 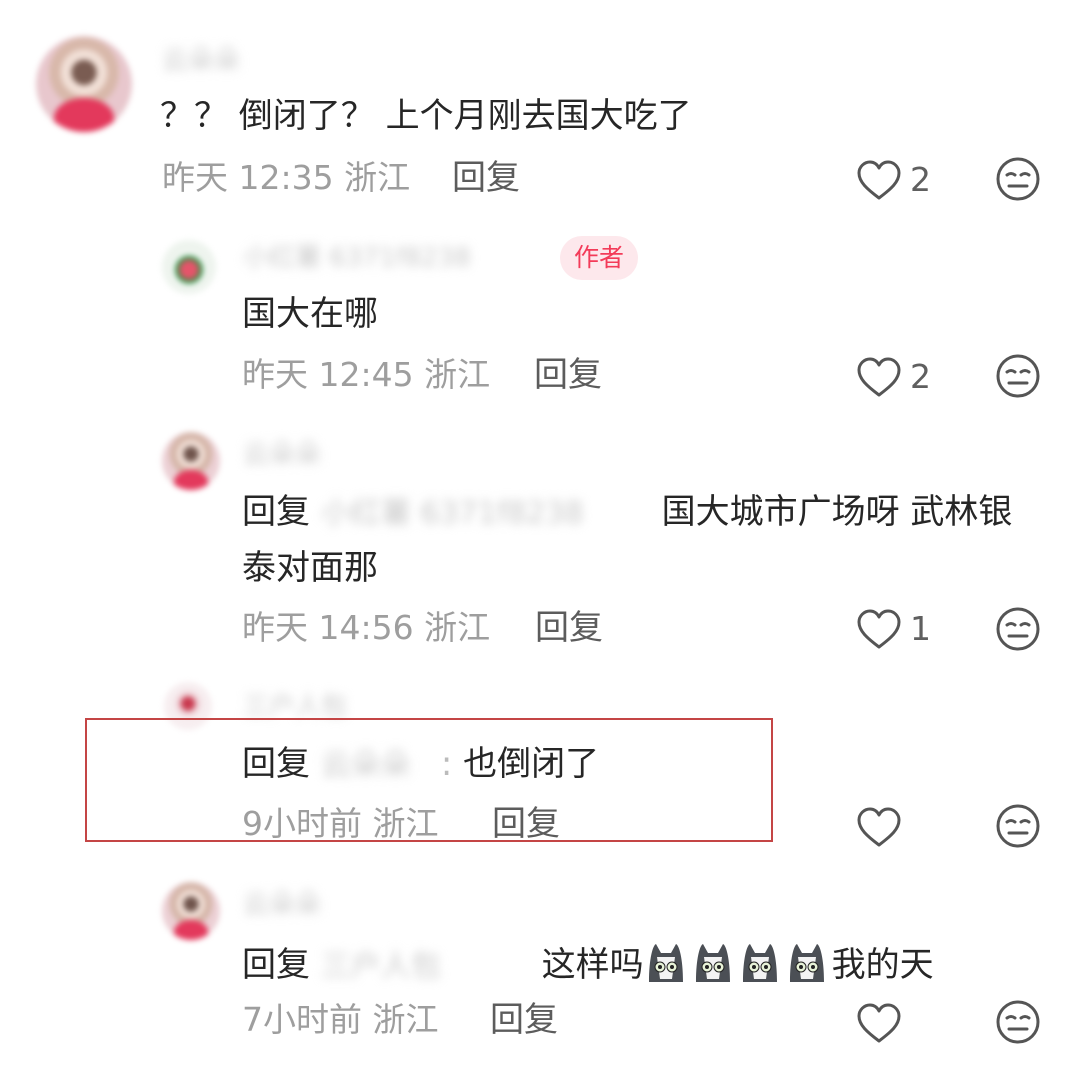 What do you see at coordinates (882, 965) in the screenshot?
I see `comment-text-after: 我的天` at bounding box center [882, 965].